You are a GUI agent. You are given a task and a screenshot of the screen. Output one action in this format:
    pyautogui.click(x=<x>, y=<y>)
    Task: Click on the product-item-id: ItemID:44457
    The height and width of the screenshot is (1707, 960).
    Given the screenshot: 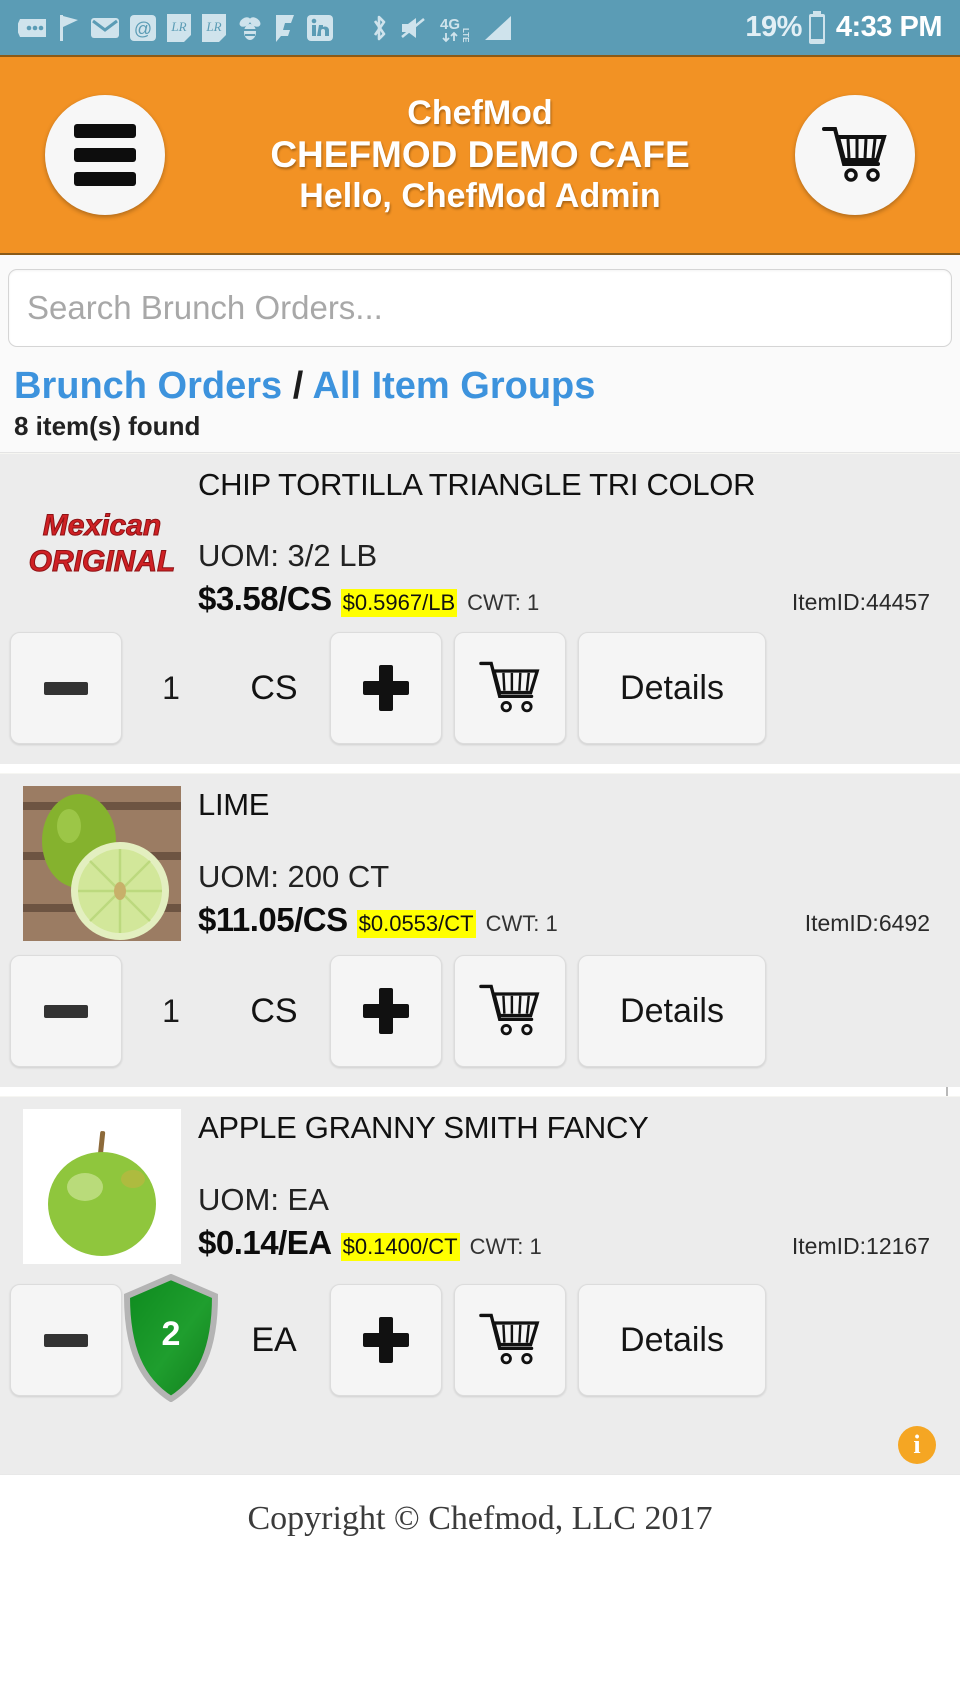 What is the action you would take?
    pyautogui.click(x=860, y=602)
    